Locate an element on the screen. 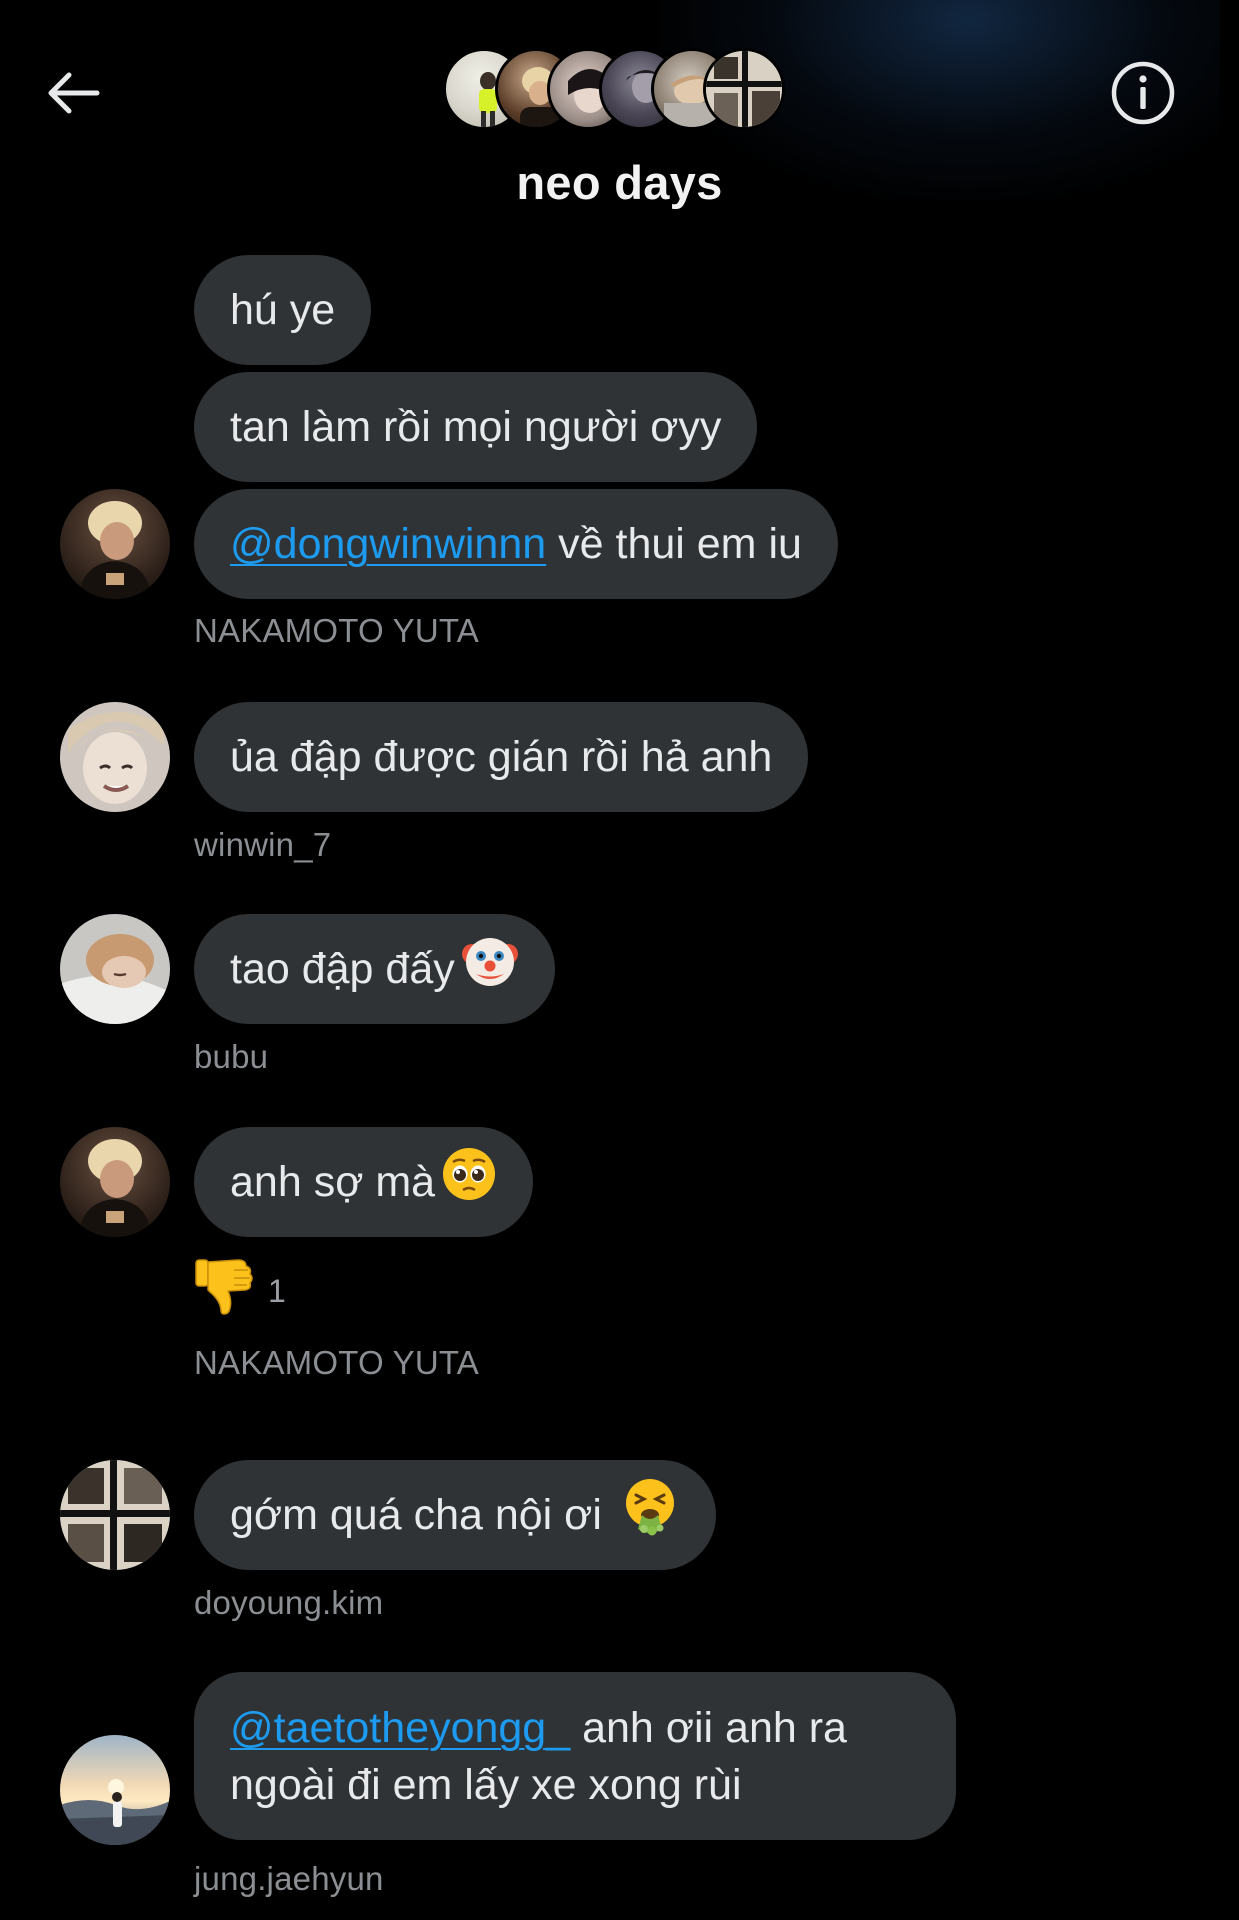 The image size is (1239, 1920). avatar-jung-jaehyun is located at coordinates (115, 1790).